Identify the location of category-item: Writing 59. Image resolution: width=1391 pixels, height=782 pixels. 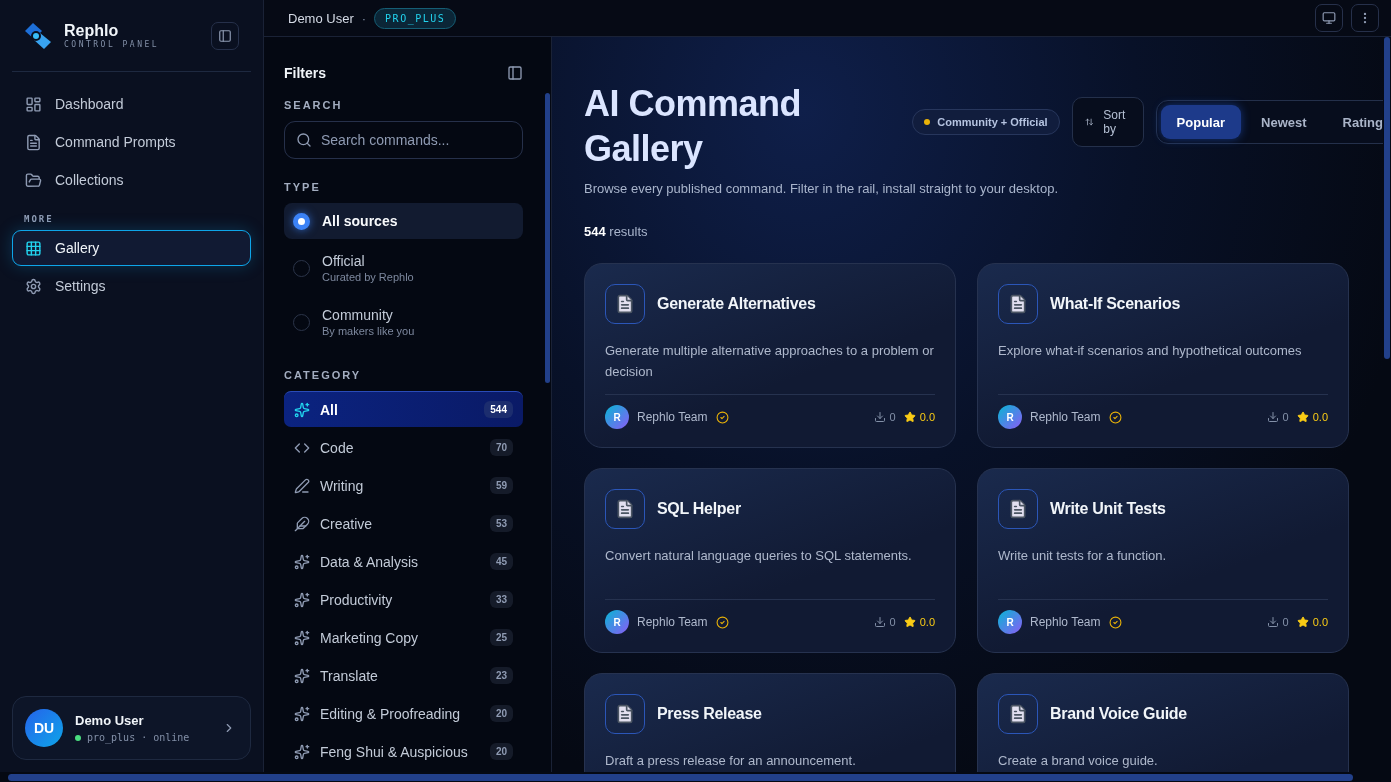
(403, 485).